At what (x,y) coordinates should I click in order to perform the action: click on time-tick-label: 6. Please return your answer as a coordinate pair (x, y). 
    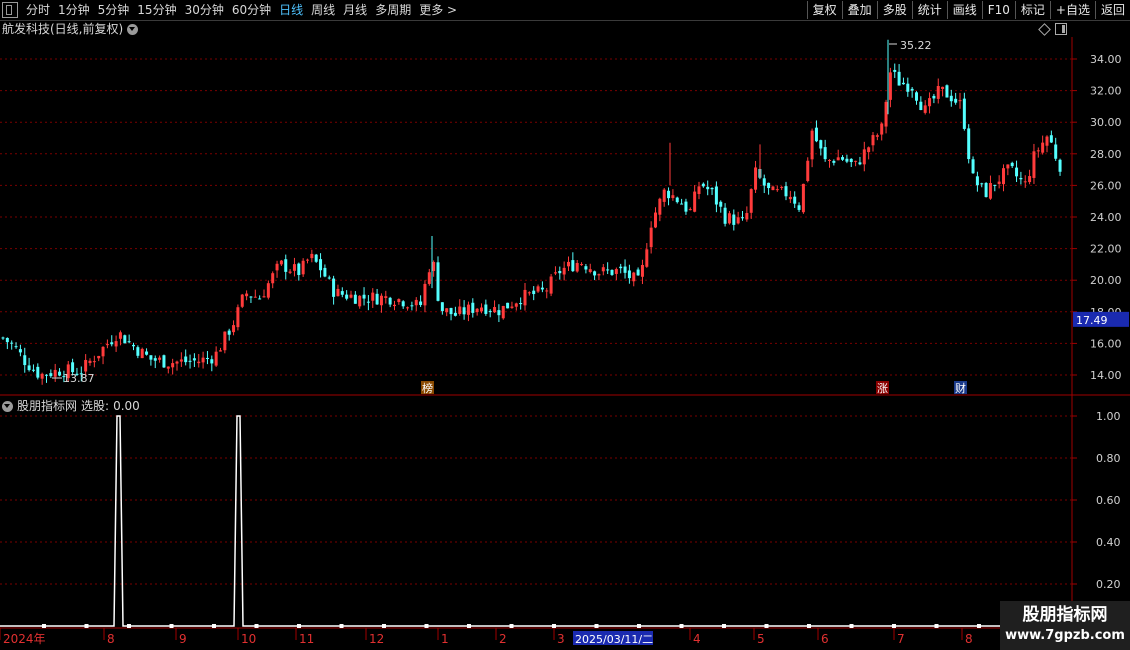
    Looking at the image, I should click on (825, 639).